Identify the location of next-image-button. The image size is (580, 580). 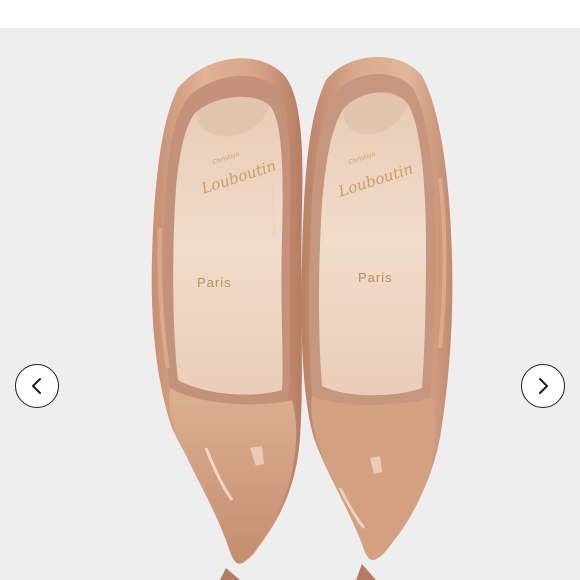
(543, 386).